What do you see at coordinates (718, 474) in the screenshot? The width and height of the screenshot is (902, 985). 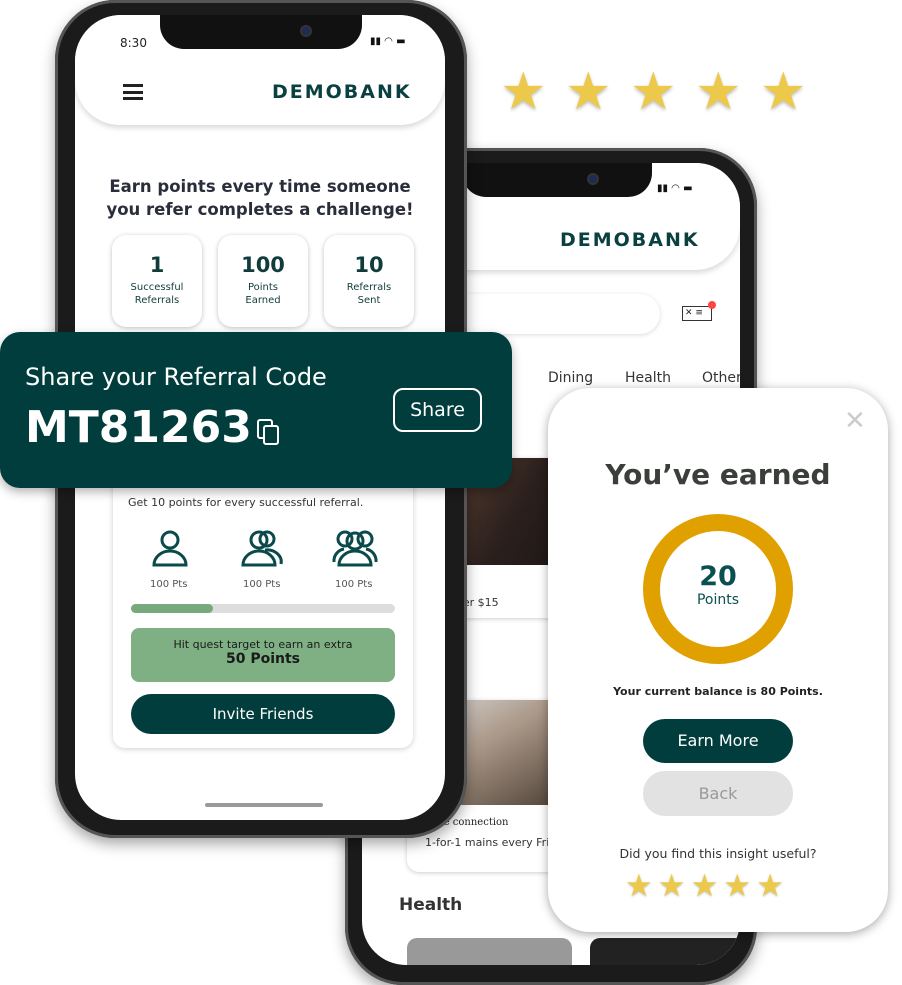 I see `popup-title: You’ve earned` at bounding box center [718, 474].